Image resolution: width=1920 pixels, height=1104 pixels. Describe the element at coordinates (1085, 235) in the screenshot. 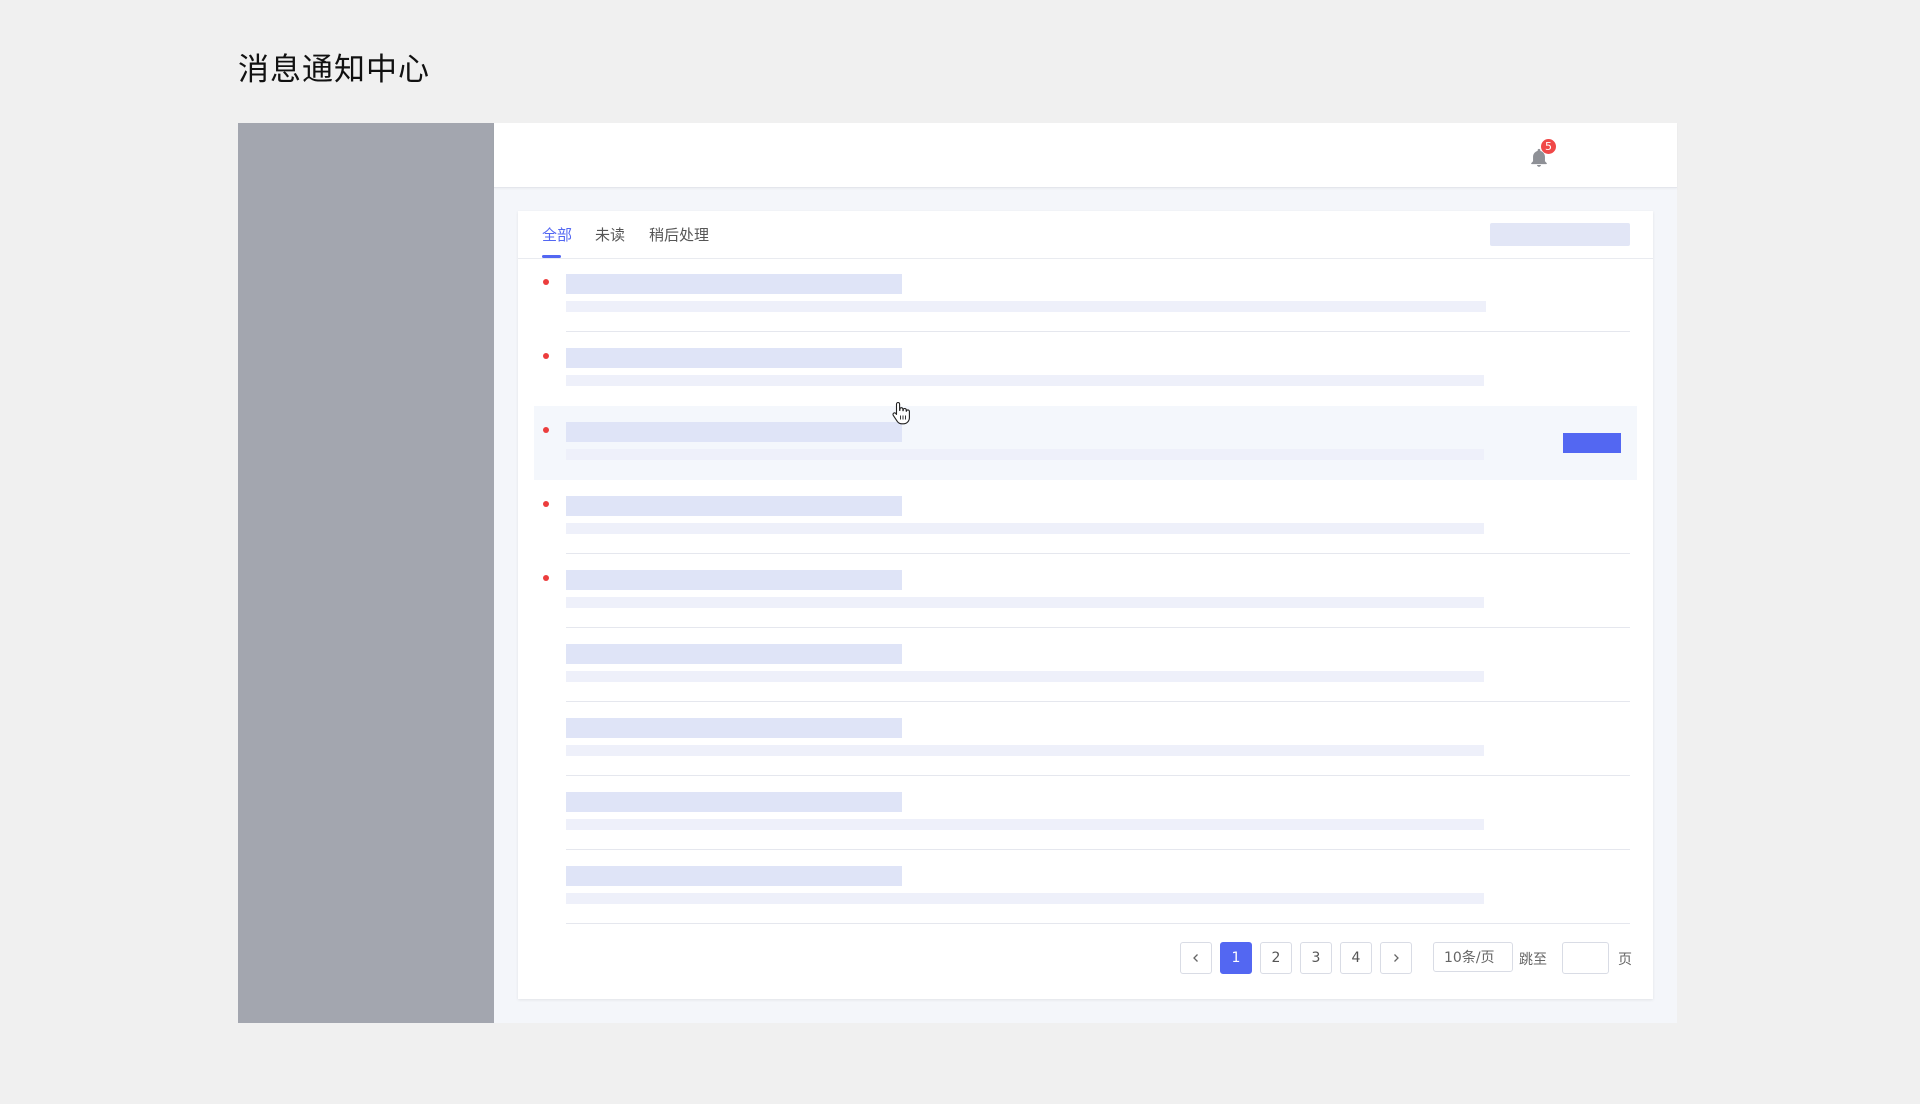

I see `tab-bar: 全部 未读 稍后处理` at that location.